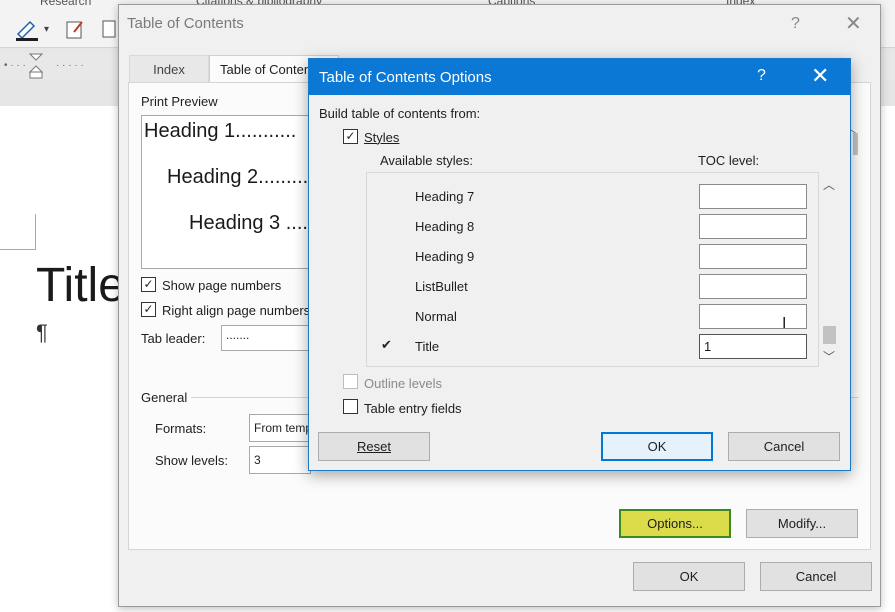 The height and width of the screenshot is (612, 895). I want to click on options-close-icon: ✕, so click(820, 76).